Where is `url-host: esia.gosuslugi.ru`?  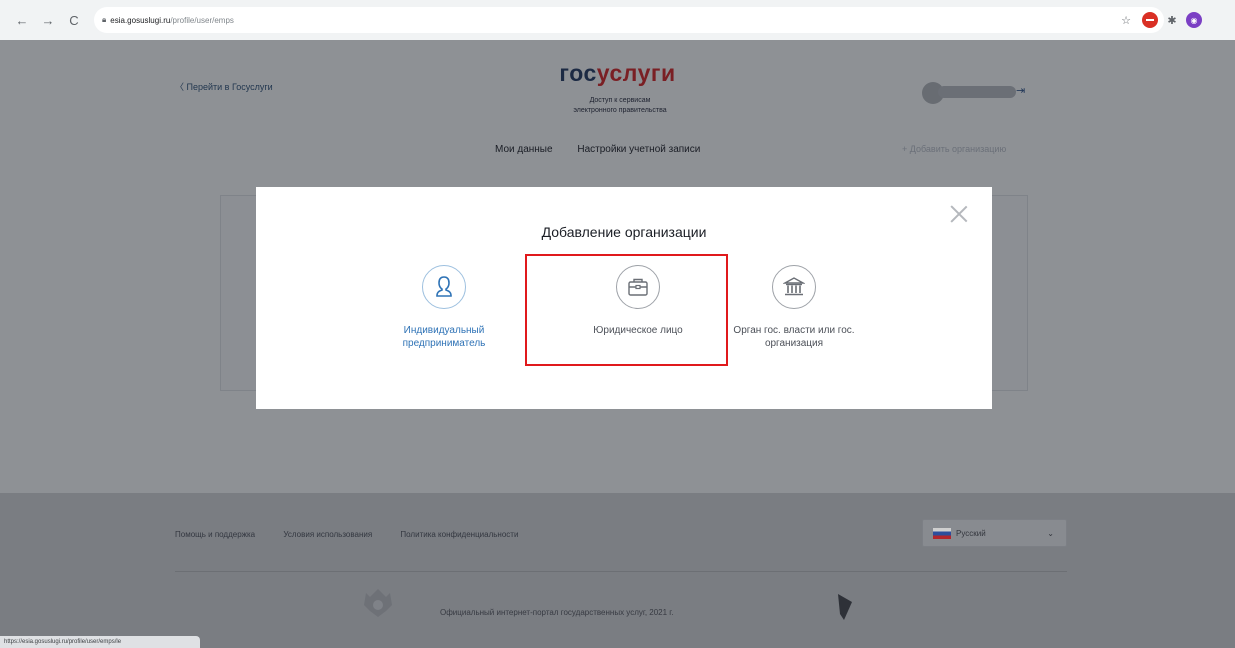
url-host: esia.gosuslugi.ru is located at coordinates (140, 20).